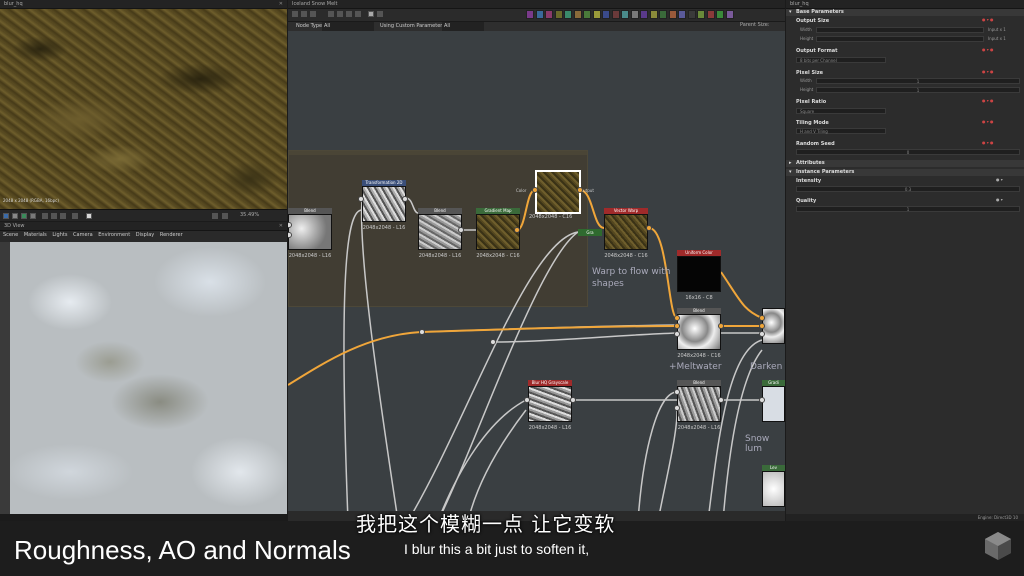 The height and width of the screenshot is (576, 1024). What do you see at coordinates (905, 172) in the screenshot?
I see `section-instance-parameters: Instance Parameters` at bounding box center [905, 172].